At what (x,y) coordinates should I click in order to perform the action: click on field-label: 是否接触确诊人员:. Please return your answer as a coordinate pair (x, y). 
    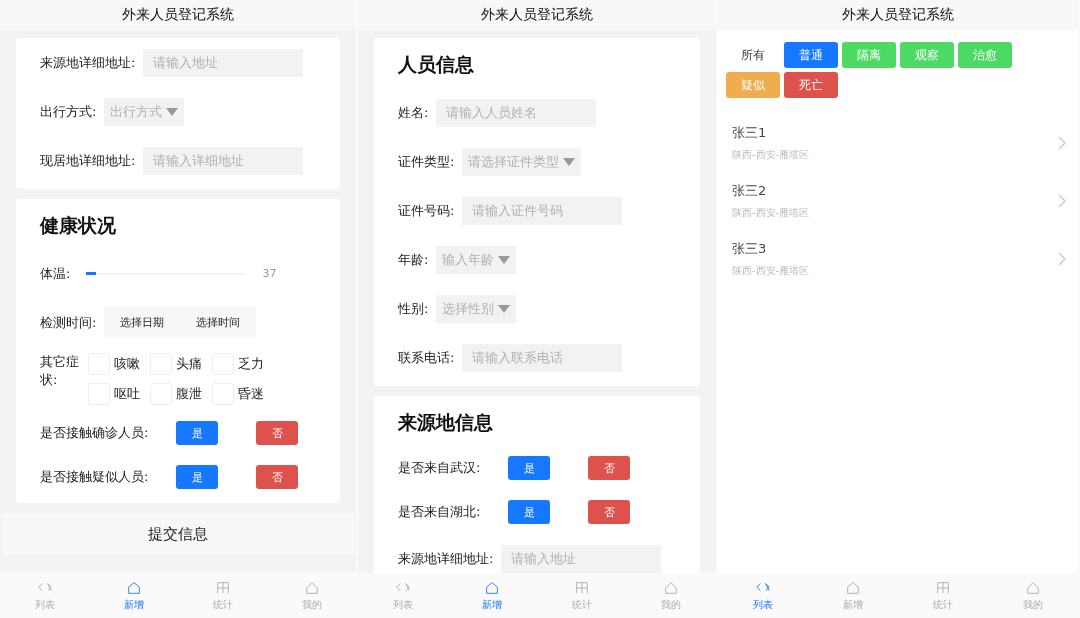
    Looking at the image, I should click on (94, 433).